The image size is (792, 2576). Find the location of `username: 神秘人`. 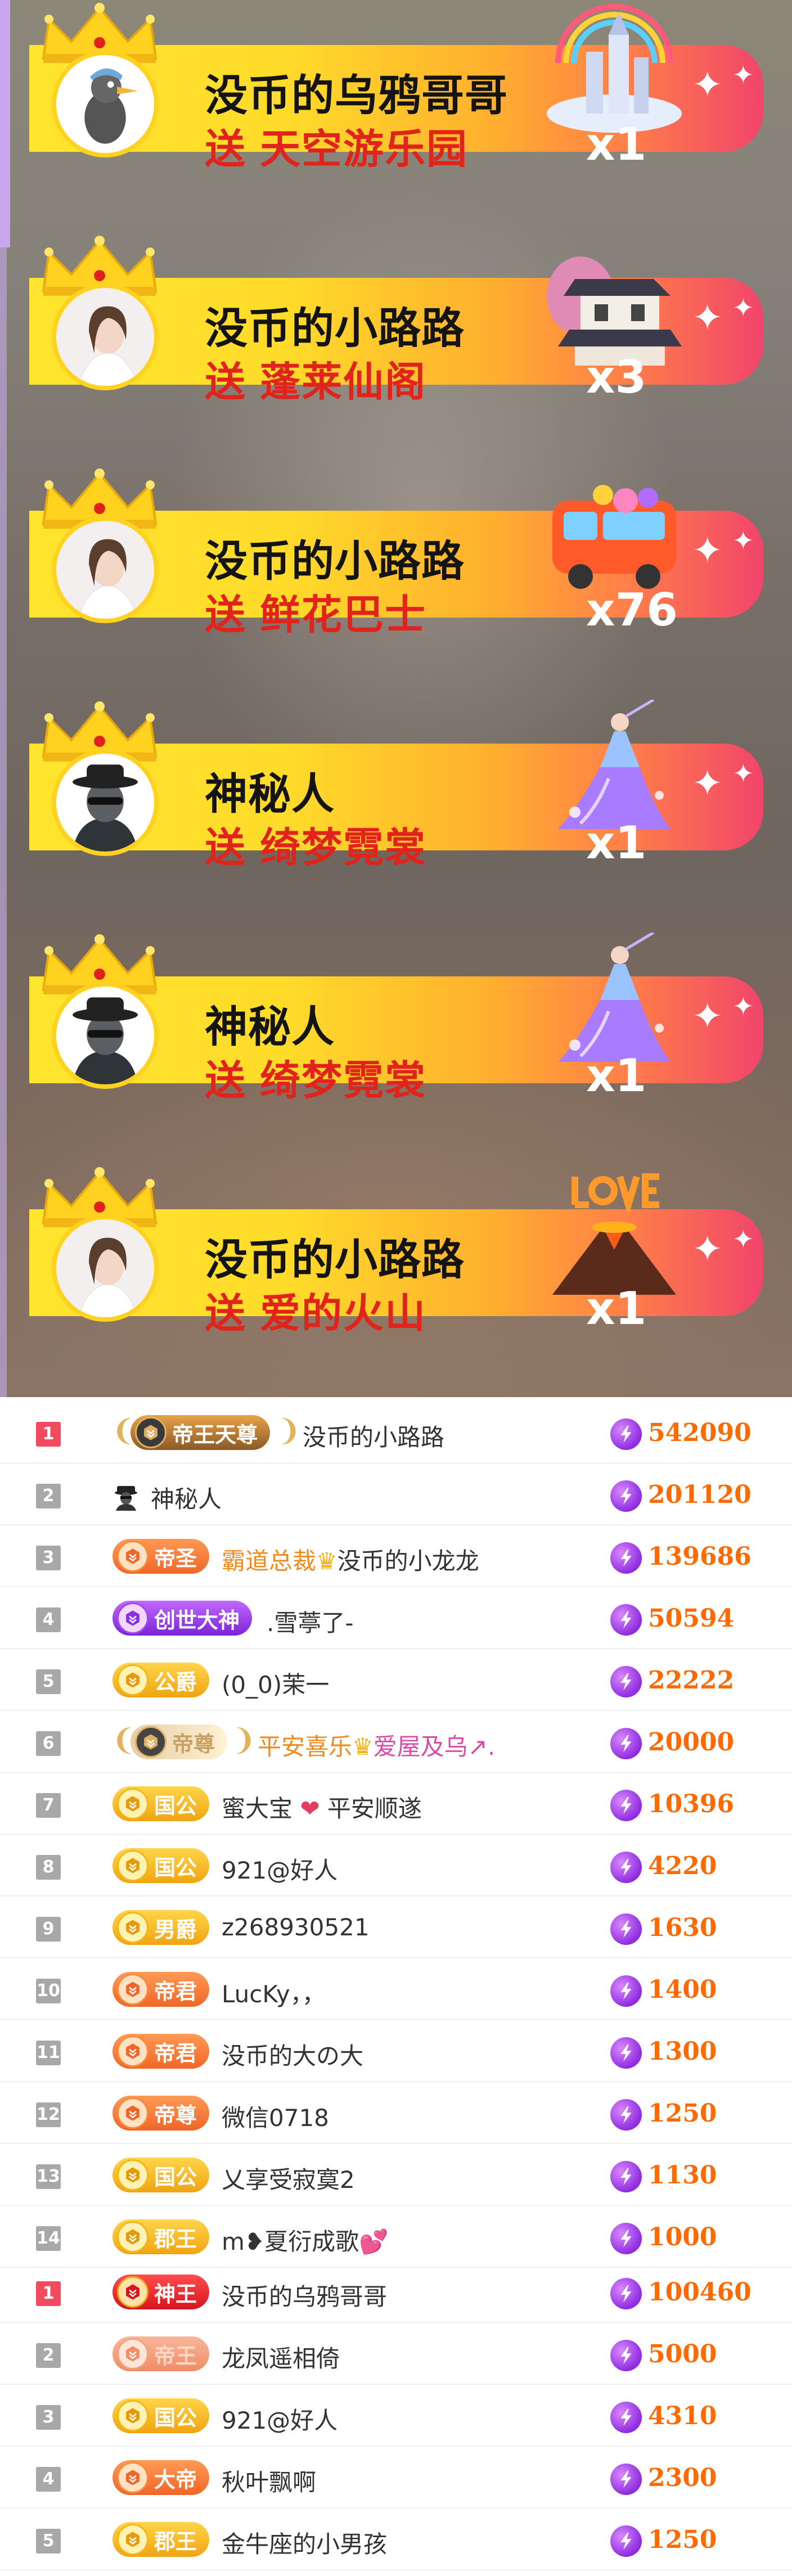

username: 神秘人 is located at coordinates (186, 1497).